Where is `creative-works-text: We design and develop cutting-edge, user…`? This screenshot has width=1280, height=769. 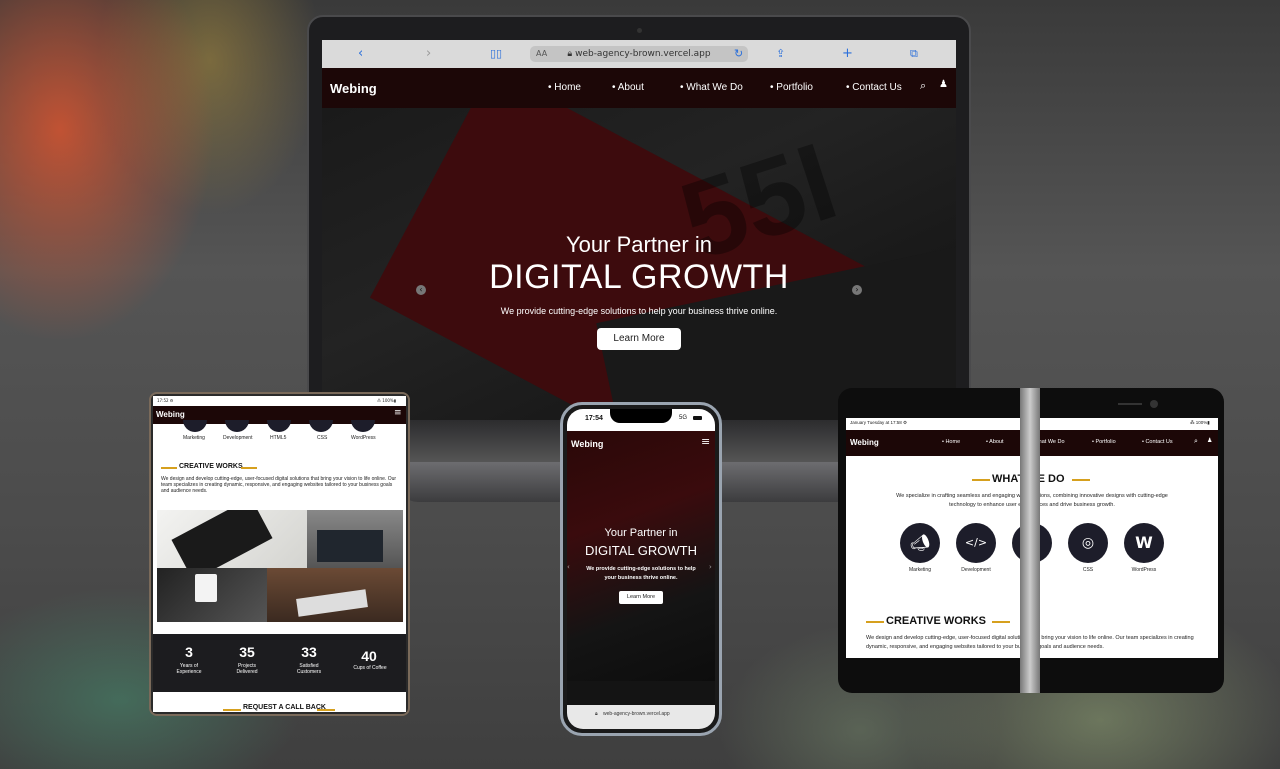 creative-works-text: We design and develop cutting-edge, user… is located at coordinates (279, 485).